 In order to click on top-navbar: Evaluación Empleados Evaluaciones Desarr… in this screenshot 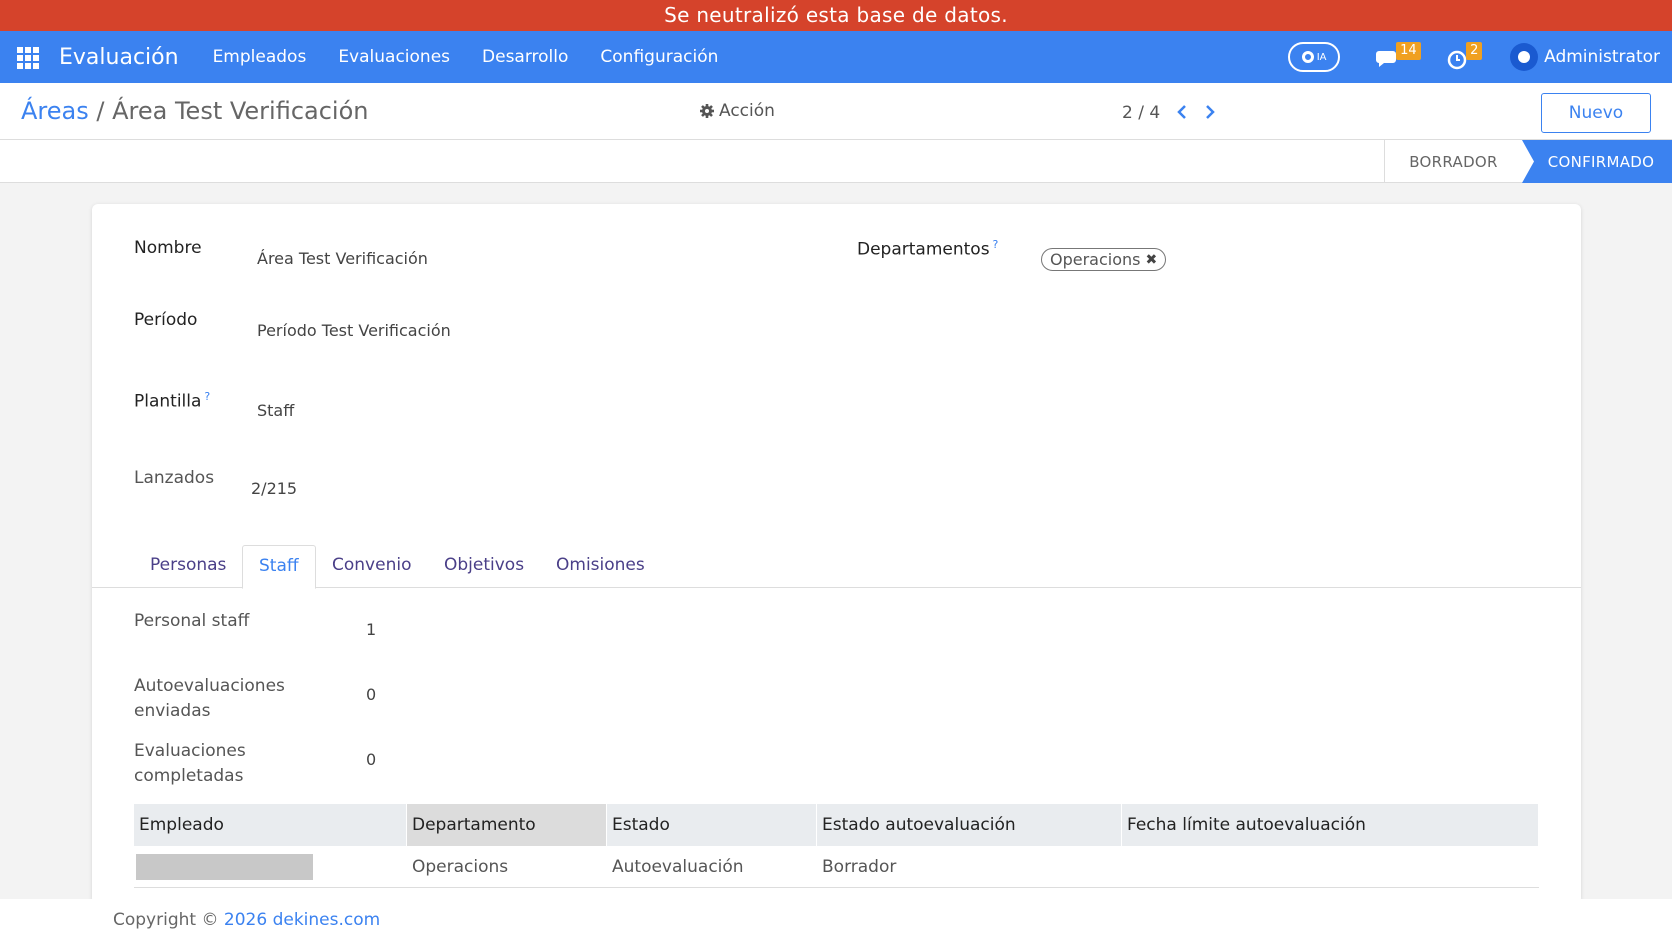, I will do `click(836, 57)`.